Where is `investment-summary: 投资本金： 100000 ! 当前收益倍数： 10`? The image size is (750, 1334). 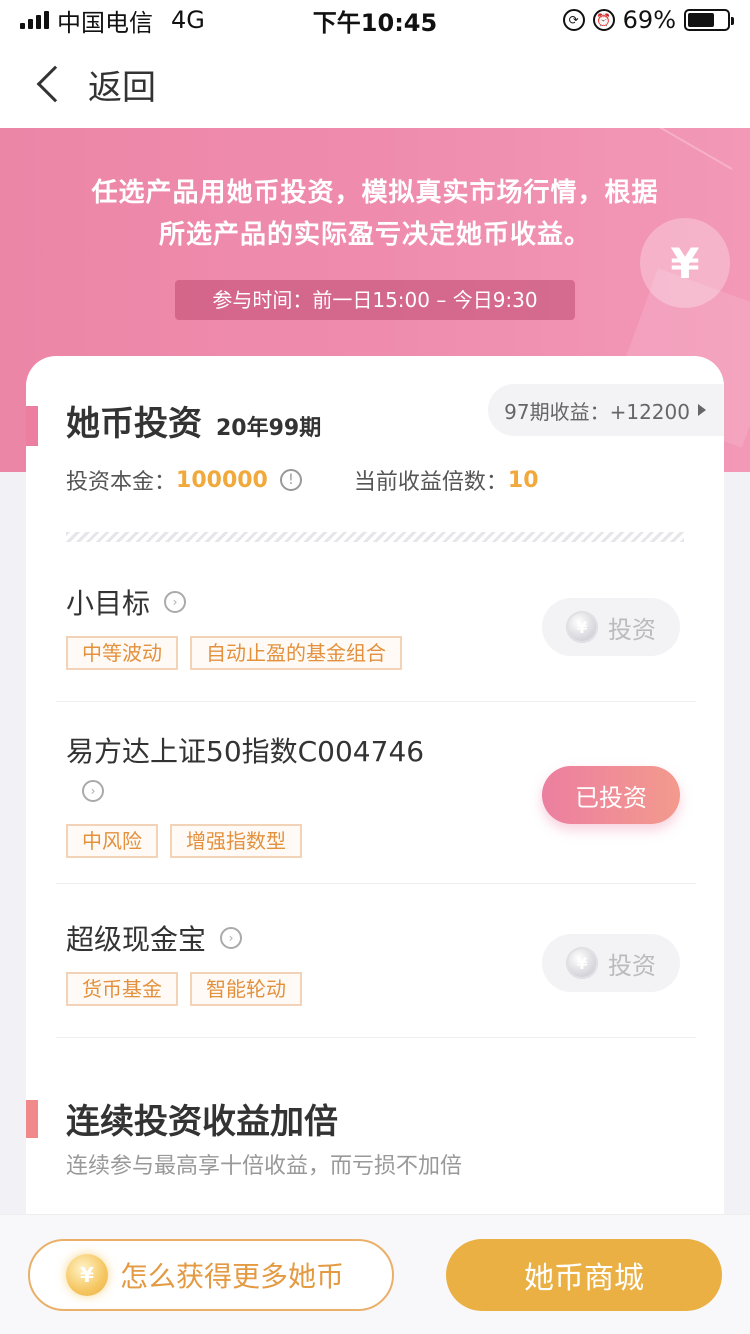 investment-summary: 投资本金： 100000 ! 当前收益倍数： 10 is located at coordinates (376, 480).